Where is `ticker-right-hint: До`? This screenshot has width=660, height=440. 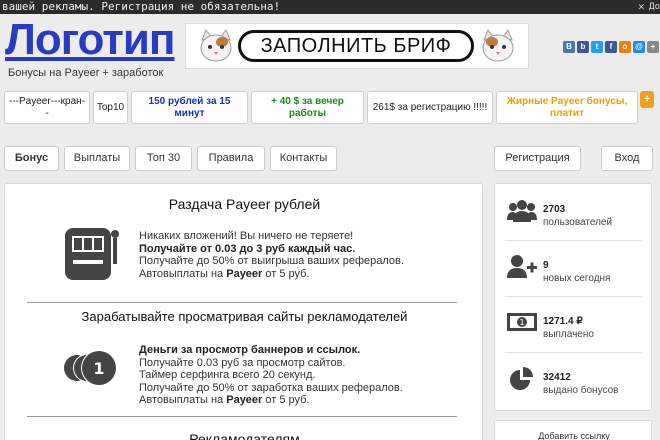
ticker-right-hint: До is located at coordinates (654, 7).